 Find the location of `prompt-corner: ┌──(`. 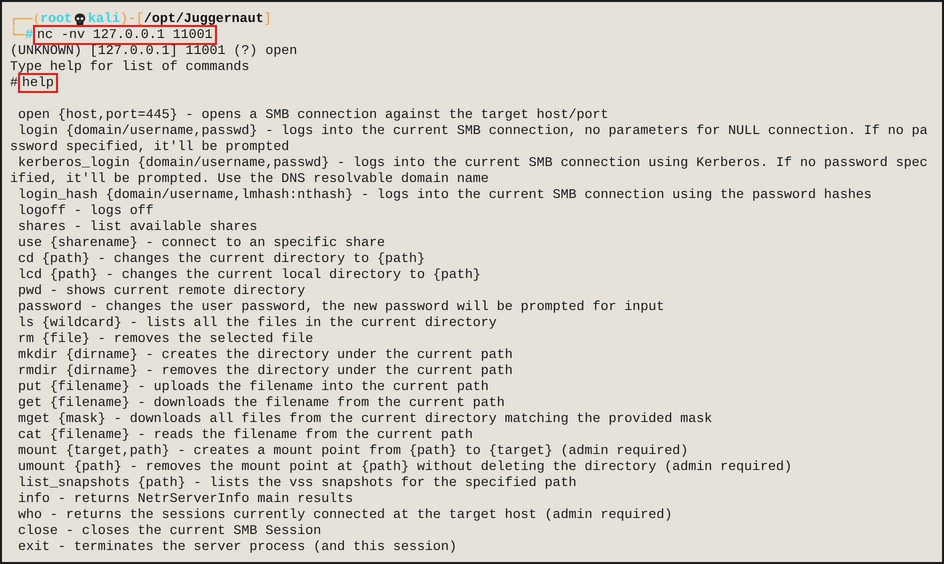

prompt-corner: ┌──( is located at coordinates (25, 19).